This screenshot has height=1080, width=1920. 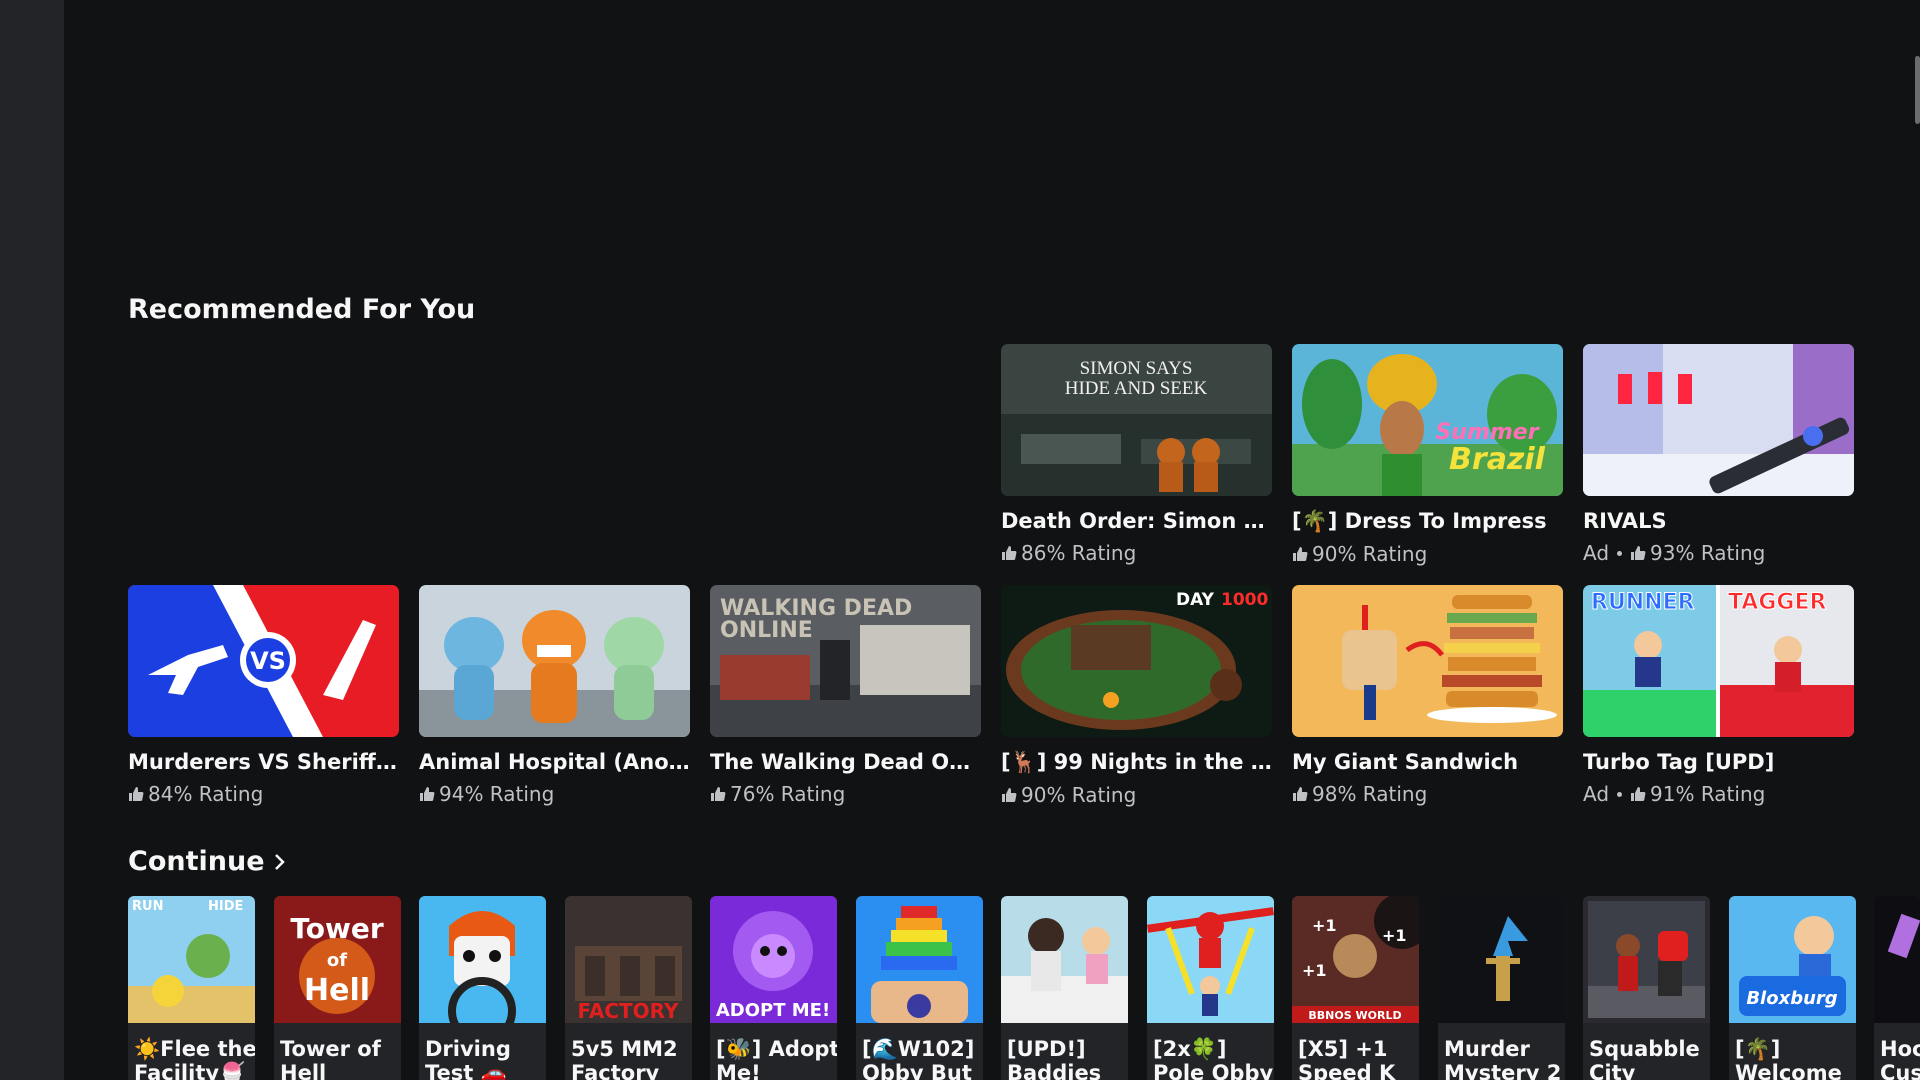 What do you see at coordinates (554, 794) in the screenshot?
I see `game-rating: 94% Rating` at bounding box center [554, 794].